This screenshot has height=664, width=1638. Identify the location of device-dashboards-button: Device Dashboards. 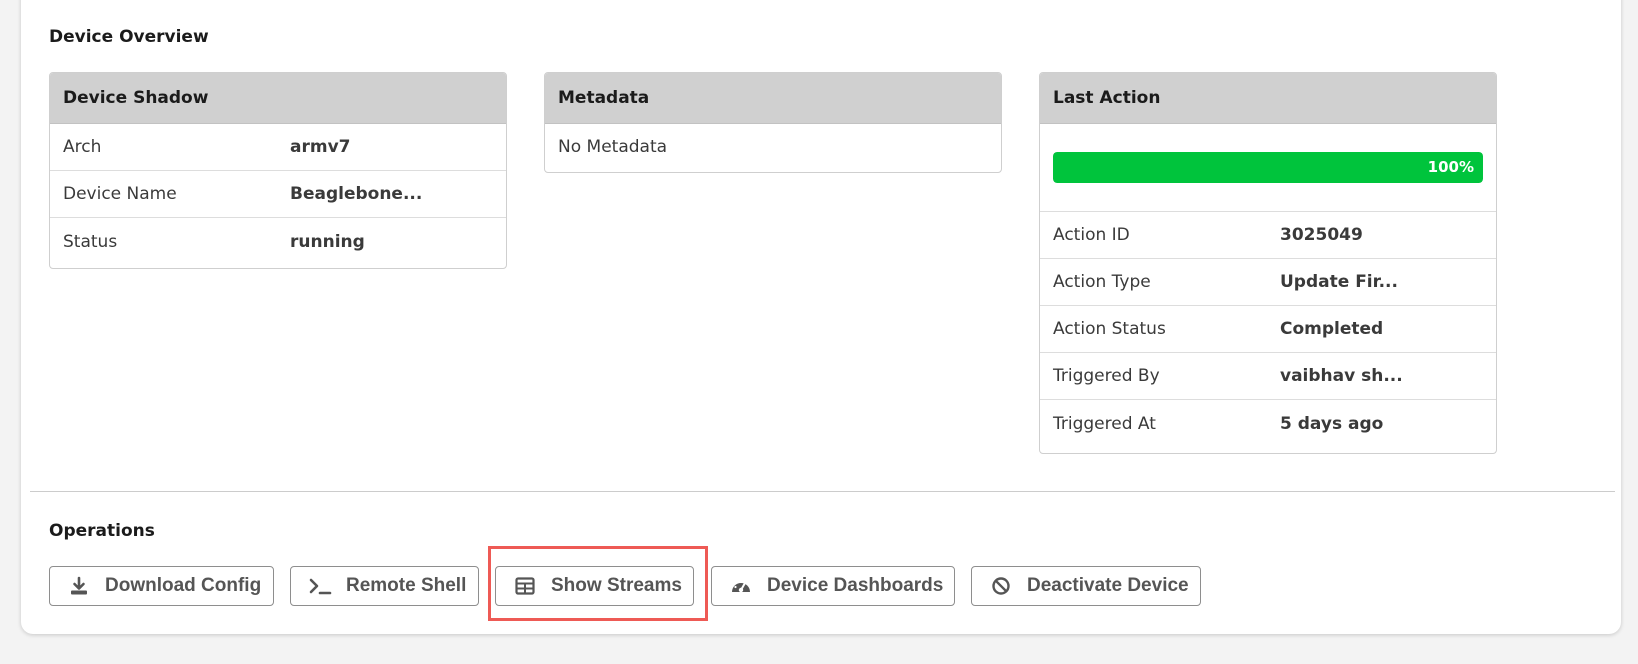
(833, 586).